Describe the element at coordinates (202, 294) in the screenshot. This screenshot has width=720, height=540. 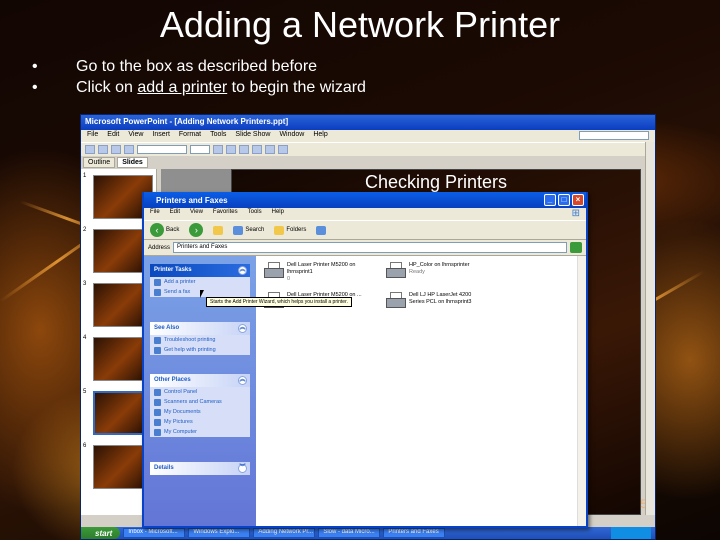
I see `mouse-cursor-icon` at that location.